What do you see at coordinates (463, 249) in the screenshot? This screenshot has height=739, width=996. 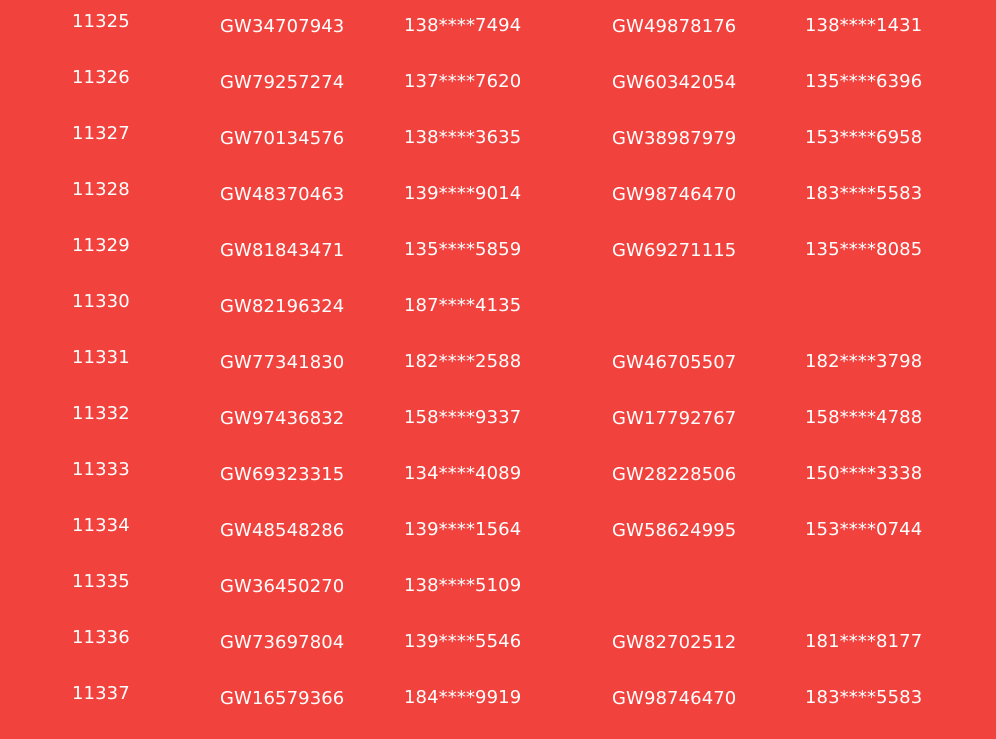 I see `phone-number-1: 135****5859` at bounding box center [463, 249].